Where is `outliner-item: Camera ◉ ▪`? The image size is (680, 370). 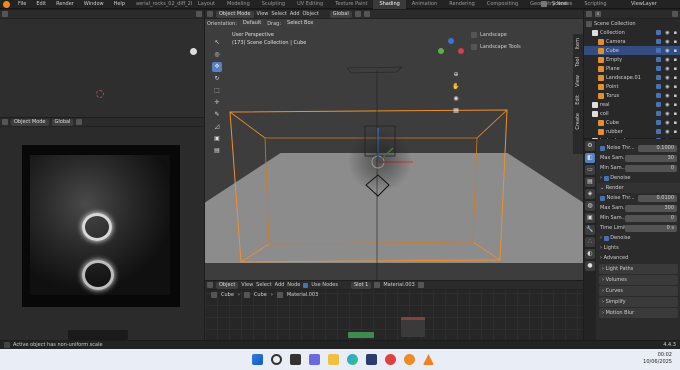 outliner-item: Camera ◉ ▪ is located at coordinates (632, 41).